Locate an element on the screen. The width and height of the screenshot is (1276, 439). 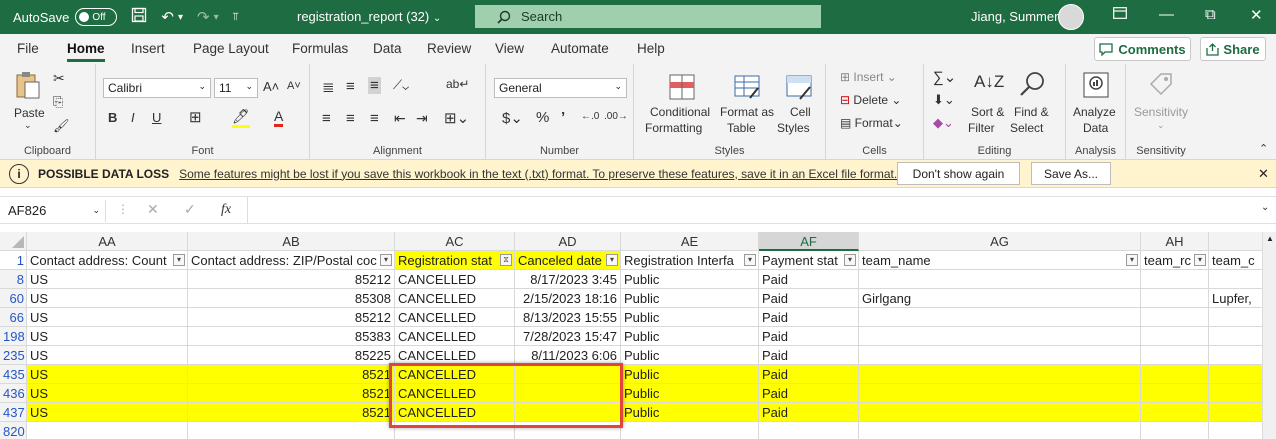
paste-button: Paste is located at coordinates (29, 113).